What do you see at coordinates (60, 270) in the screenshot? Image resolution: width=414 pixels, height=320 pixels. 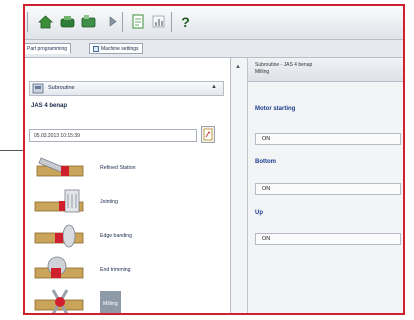 I see `end-trimming-icon` at bounding box center [60, 270].